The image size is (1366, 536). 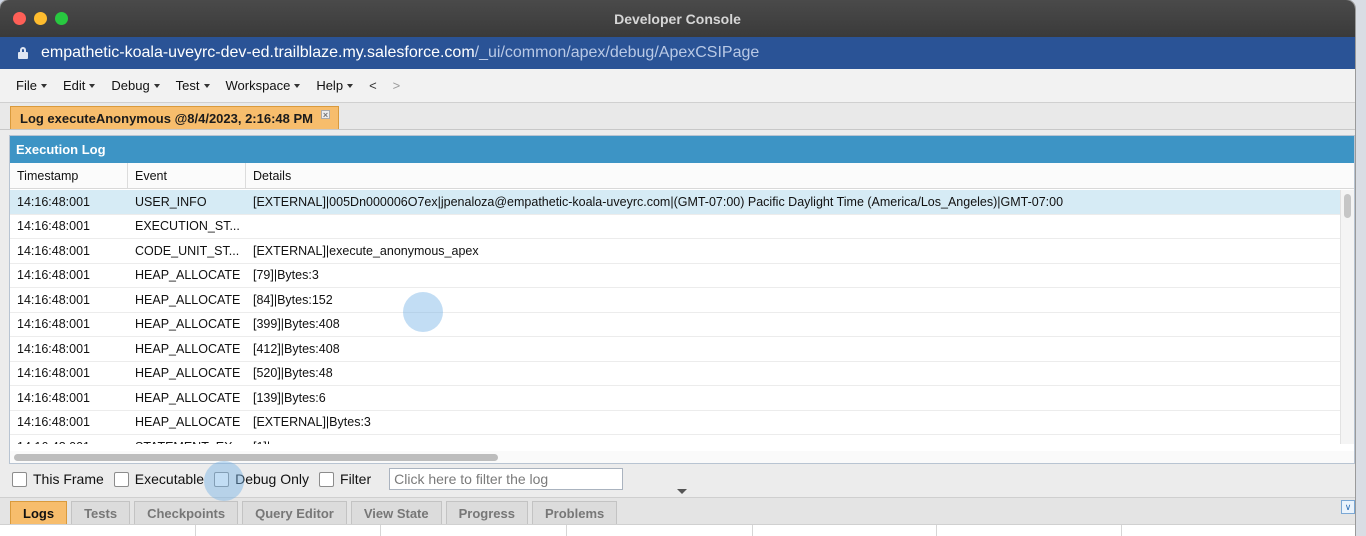 What do you see at coordinates (397, 85) in the screenshot?
I see `forward-button: >` at bounding box center [397, 85].